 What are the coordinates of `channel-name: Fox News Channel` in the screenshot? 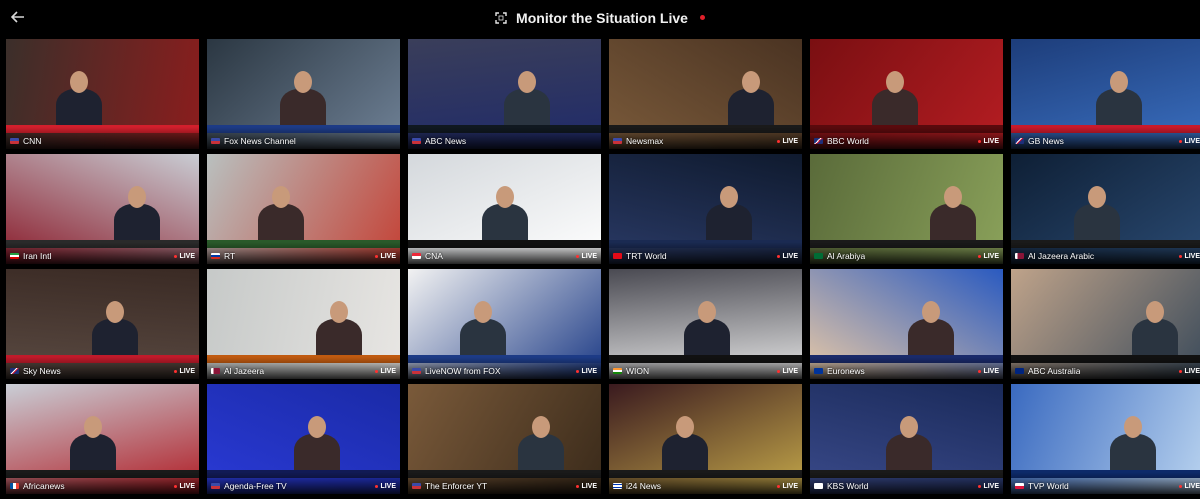 It's located at (260, 141).